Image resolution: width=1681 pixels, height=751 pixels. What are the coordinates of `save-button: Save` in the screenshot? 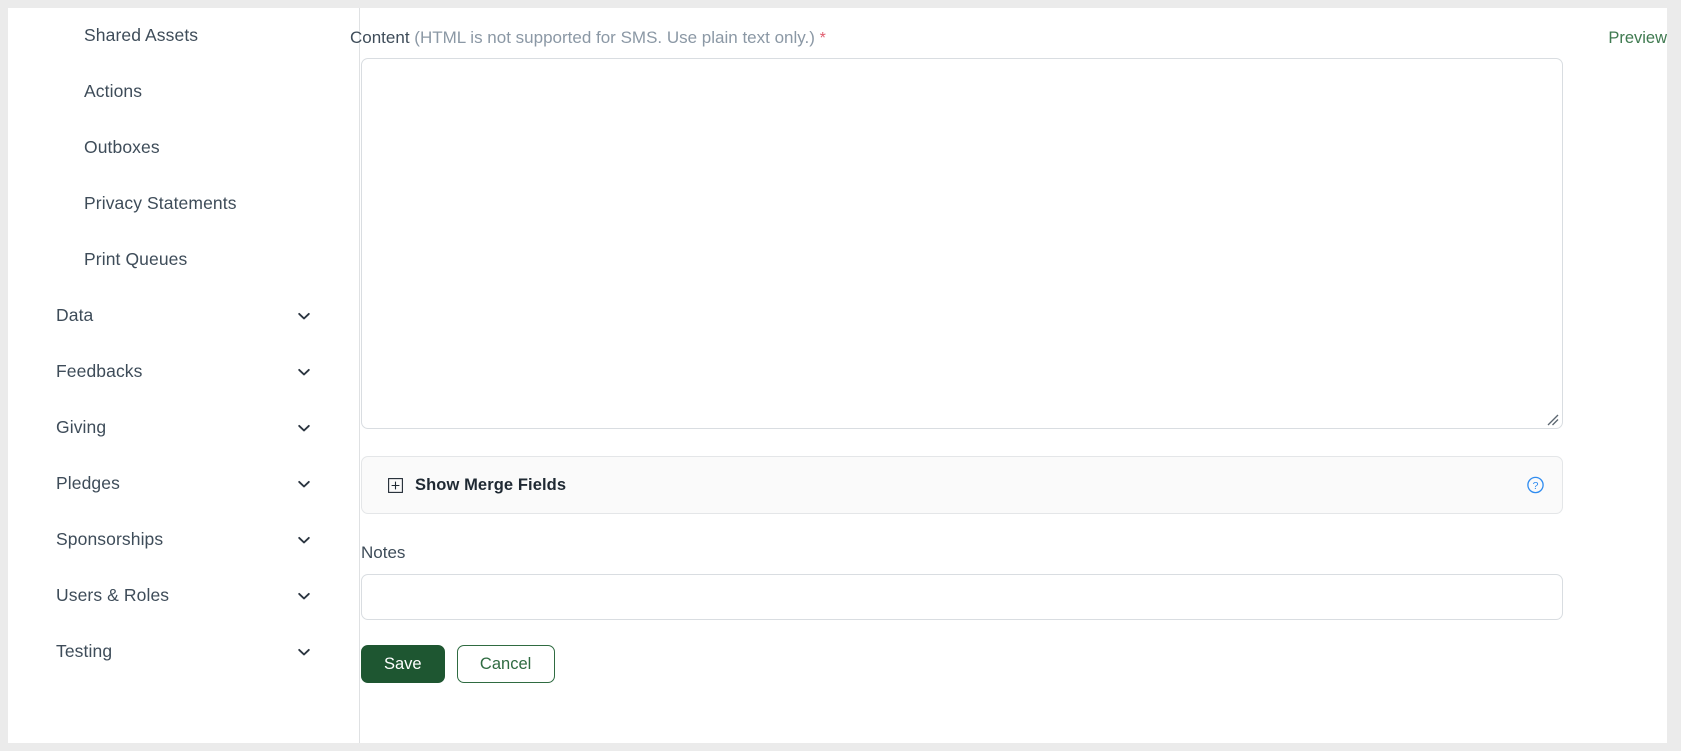 It's located at (403, 664).